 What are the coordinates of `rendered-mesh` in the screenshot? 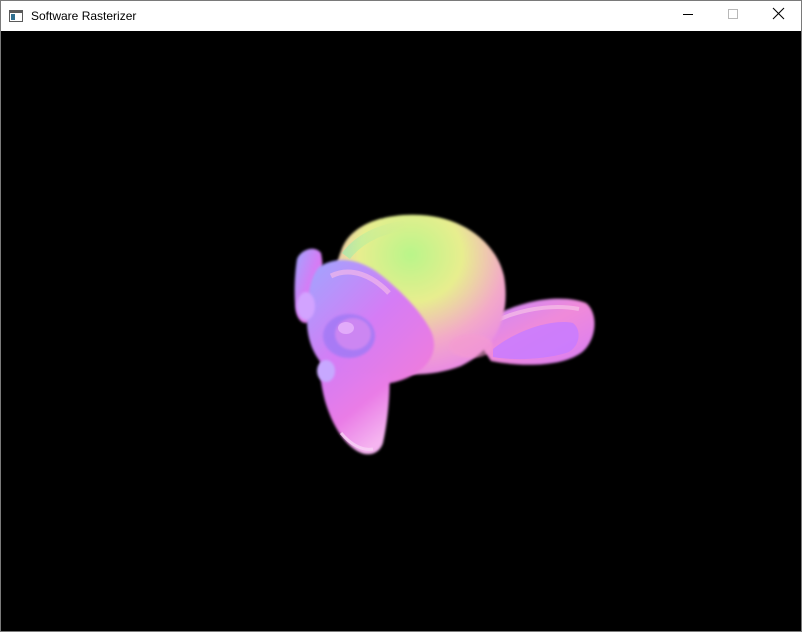 It's located at (444, 334).